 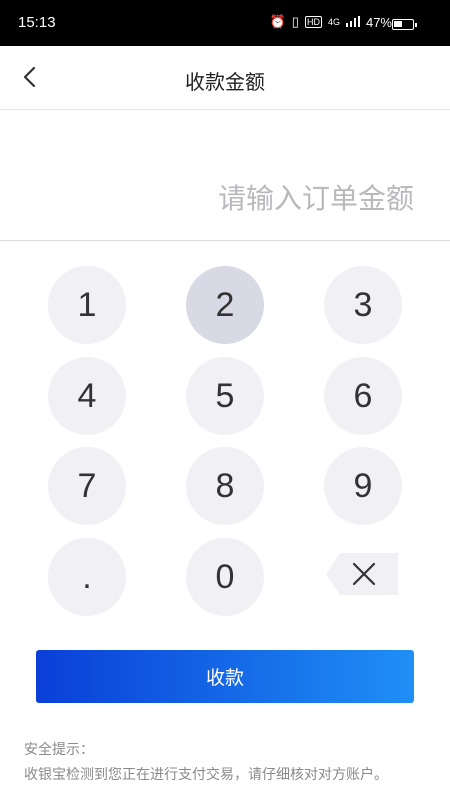 What do you see at coordinates (264, 198) in the screenshot?
I see `amount-input` at bounding box center [264, 198].